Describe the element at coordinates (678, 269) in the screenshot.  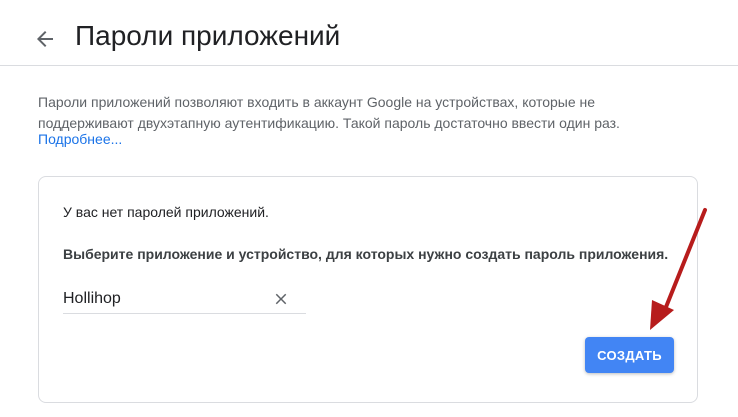
I see `annotation-arrow-icon` at that location.